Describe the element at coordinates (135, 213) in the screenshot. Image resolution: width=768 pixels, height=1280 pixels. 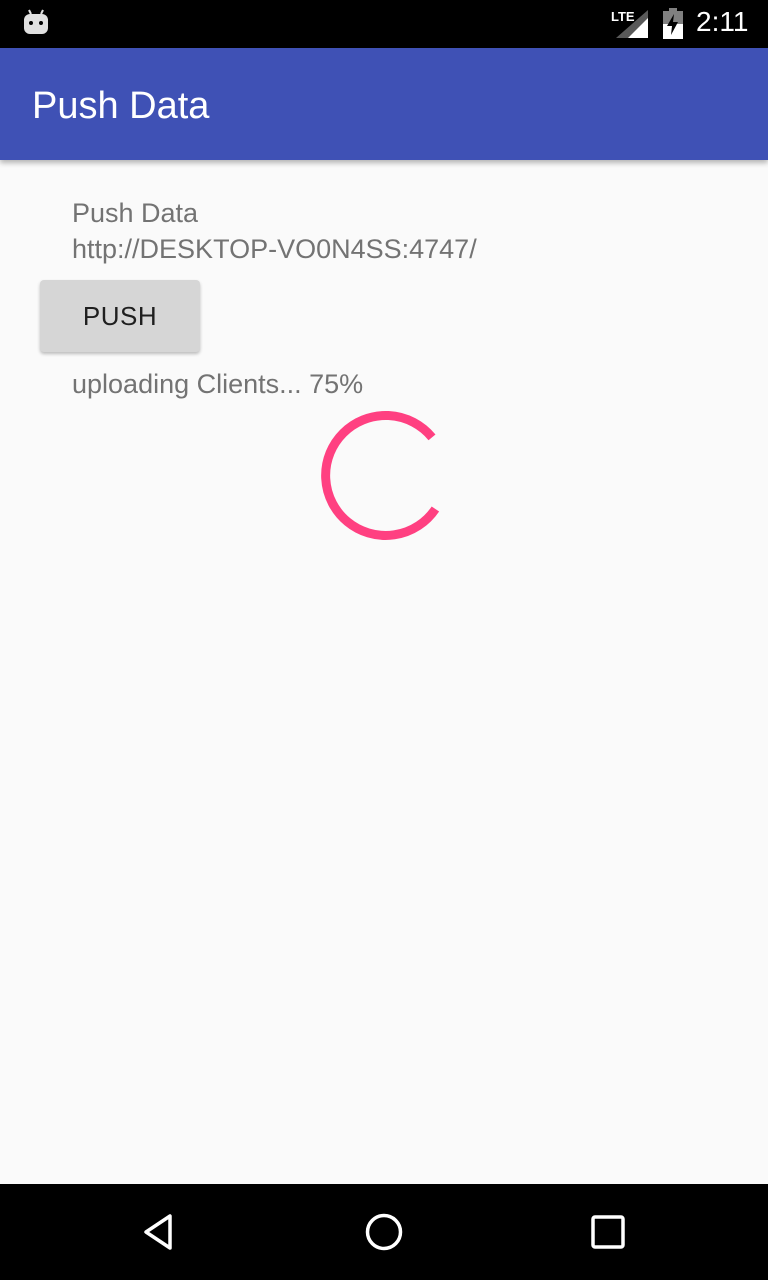
I see `push-data-heading: Push Data` at that location.